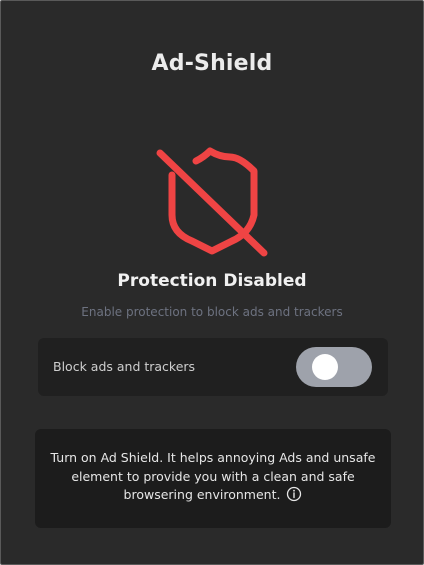 The image size is (424, 565). What do you see at coordinates (294, 494) in the screenshot?
I see `info-icon` at bounding box center [294, 494].